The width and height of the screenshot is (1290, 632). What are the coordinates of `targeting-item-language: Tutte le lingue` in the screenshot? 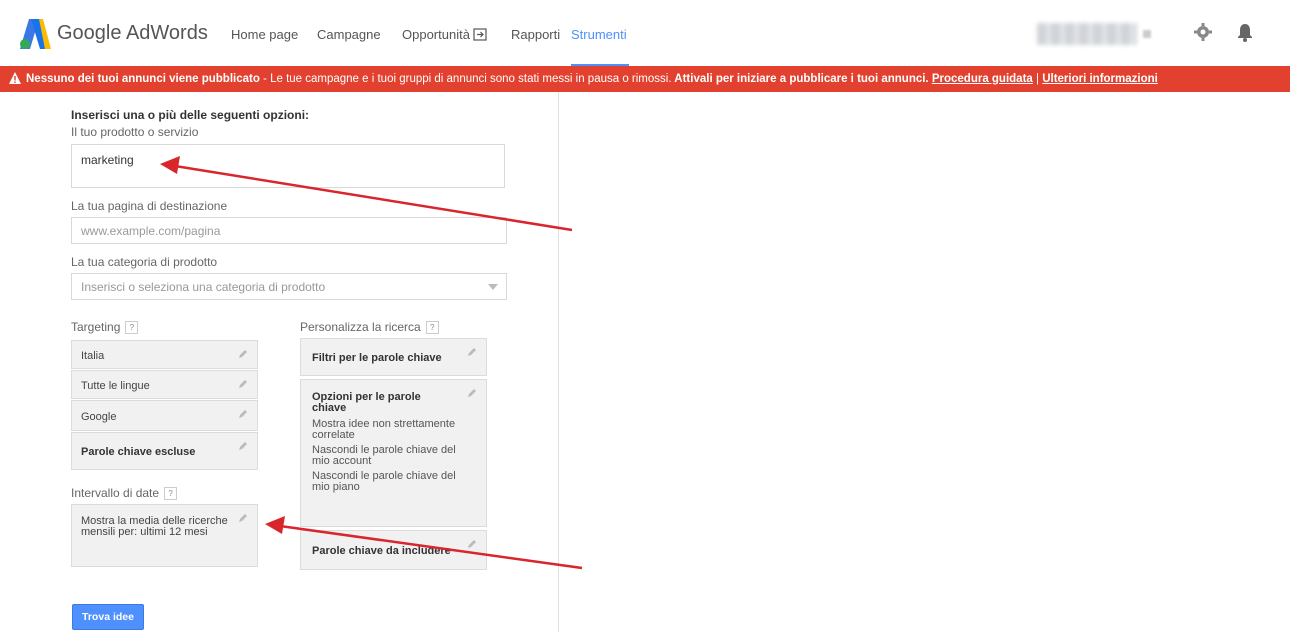 It's located at (164, 384).